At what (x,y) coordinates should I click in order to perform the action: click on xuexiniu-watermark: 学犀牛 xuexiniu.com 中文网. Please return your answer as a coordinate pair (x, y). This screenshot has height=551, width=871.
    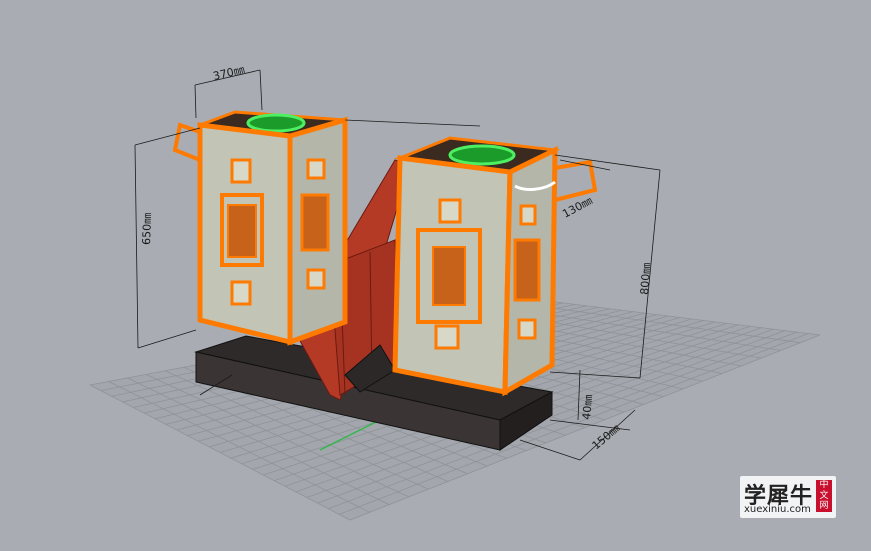
    Looking at the image, I should click on (788, 497).